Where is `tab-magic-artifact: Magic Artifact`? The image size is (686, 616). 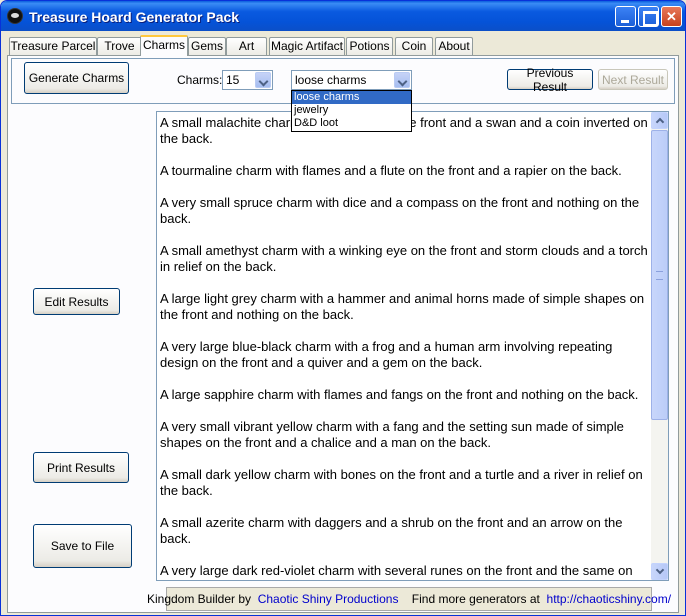 tab-magic-artifact: Magic Artifact is located at coordinates (307, 46).